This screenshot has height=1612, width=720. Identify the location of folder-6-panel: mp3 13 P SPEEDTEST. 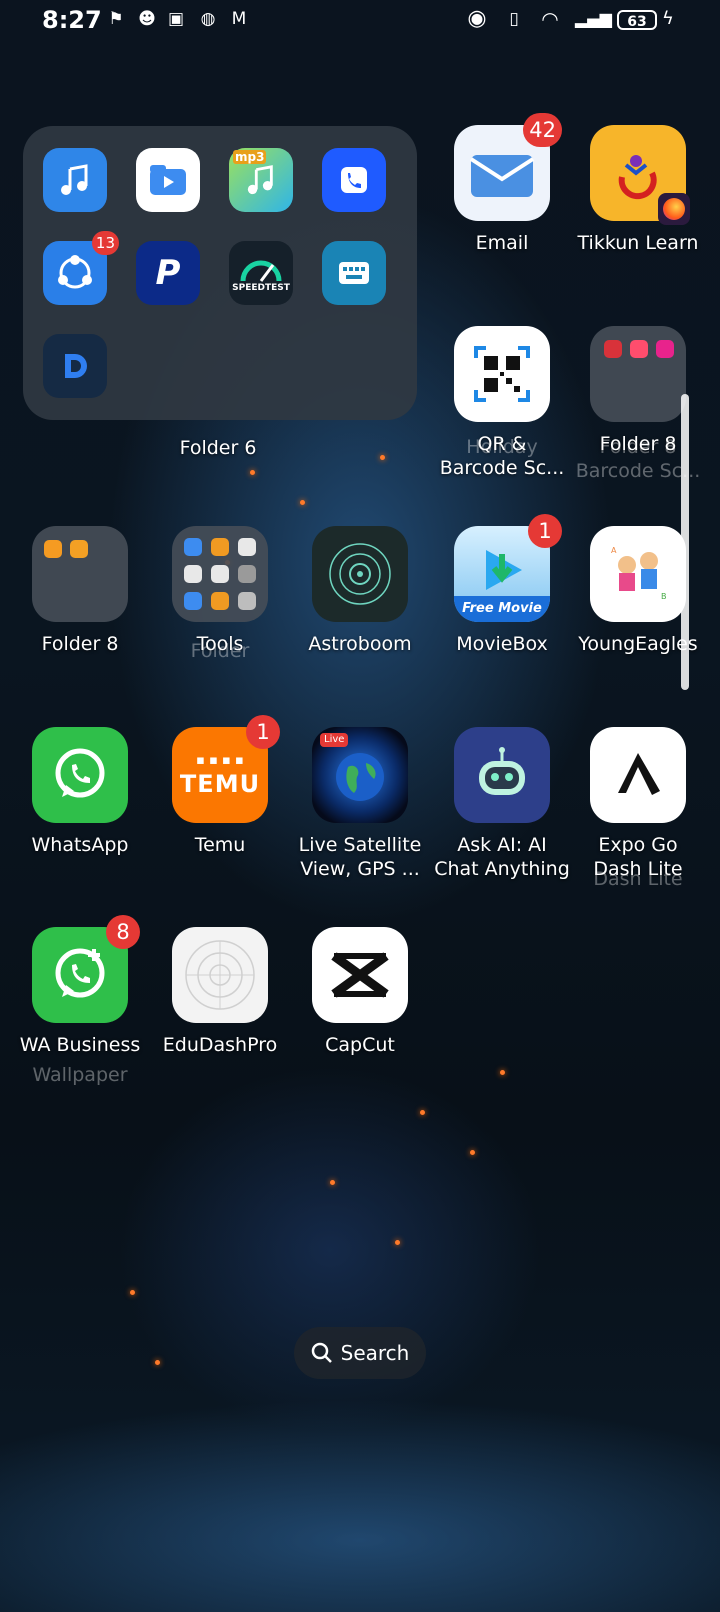
(220, 273).